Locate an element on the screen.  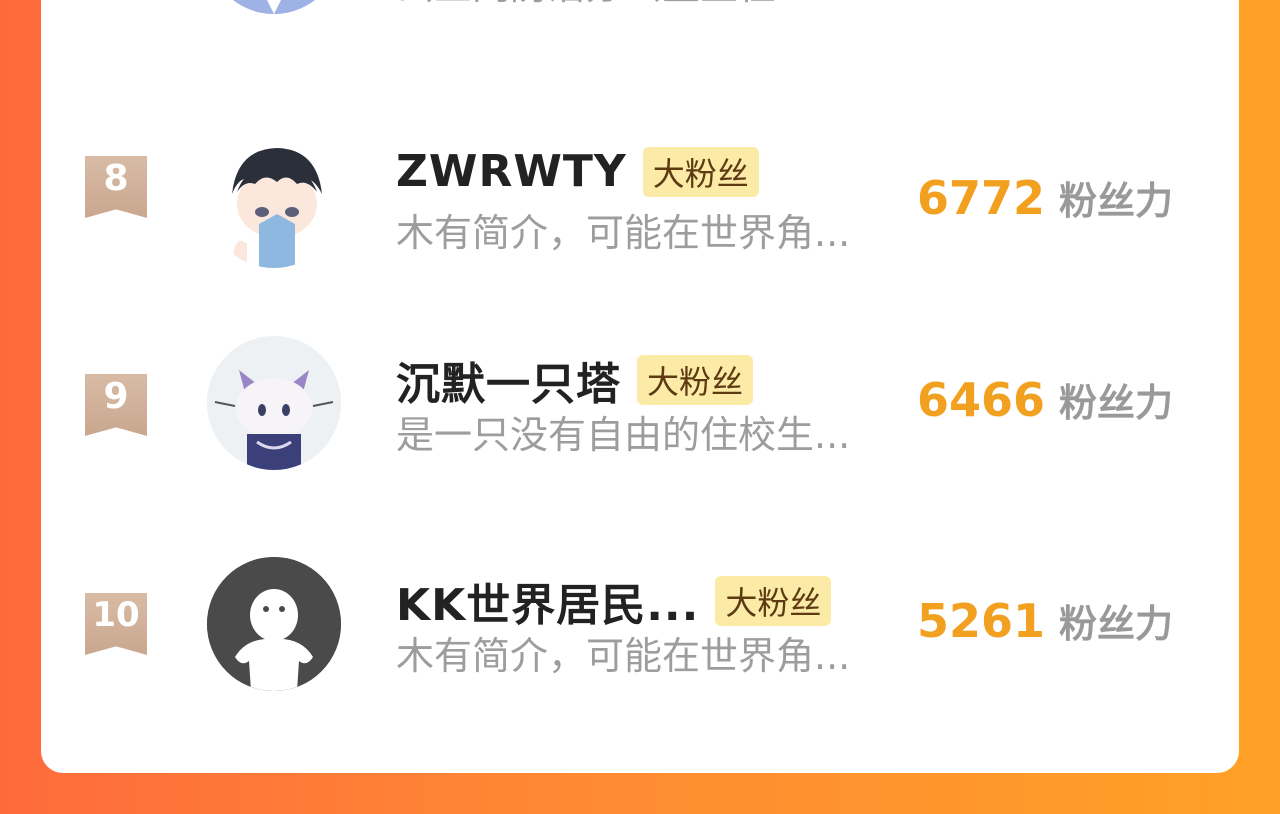
fan-power: 5261 粉丝力 is located at coordinates (1045, 620).